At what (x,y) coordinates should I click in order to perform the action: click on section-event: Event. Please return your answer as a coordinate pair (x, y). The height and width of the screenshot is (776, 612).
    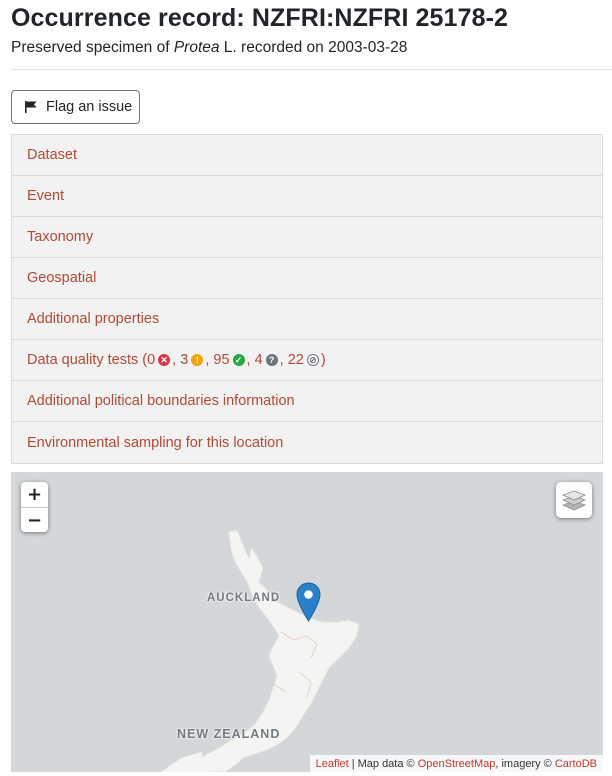
    Looking at the image, I should click on (307, 196).